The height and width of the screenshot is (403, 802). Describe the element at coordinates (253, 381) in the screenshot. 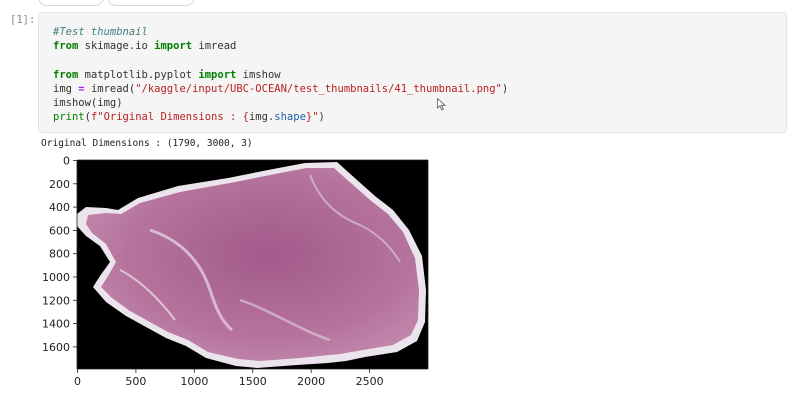

I see `x-tick-label: 1500` at that location.